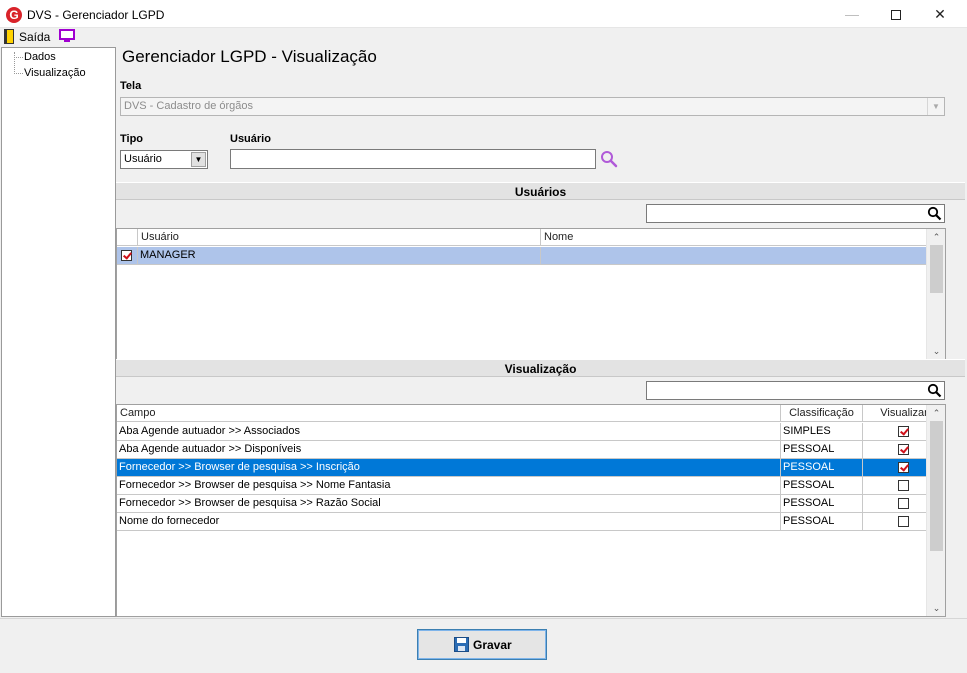 The height and width of the screenshot is (673, 967). What do you see at coordinates (822, 431) in the screenshot?
I see `classificacao-cell: SIMPLES` at bounding box center [822, 431].